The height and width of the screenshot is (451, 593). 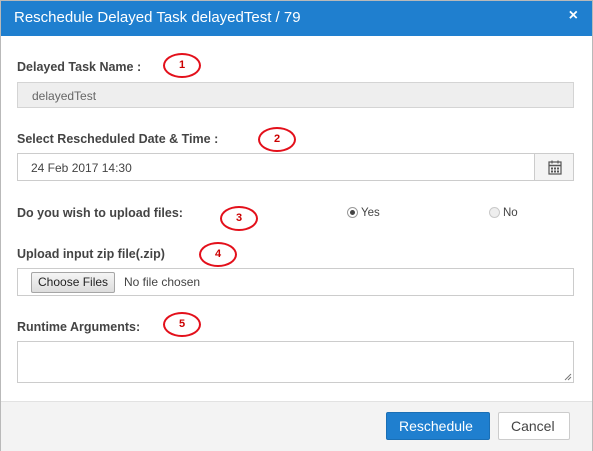 I want to click on radio-option-yes: Yes, so click(x=363, y=213).